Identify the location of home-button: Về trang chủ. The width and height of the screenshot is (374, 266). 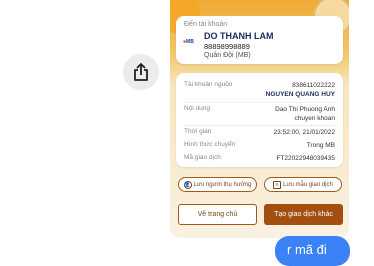
(217, 214).